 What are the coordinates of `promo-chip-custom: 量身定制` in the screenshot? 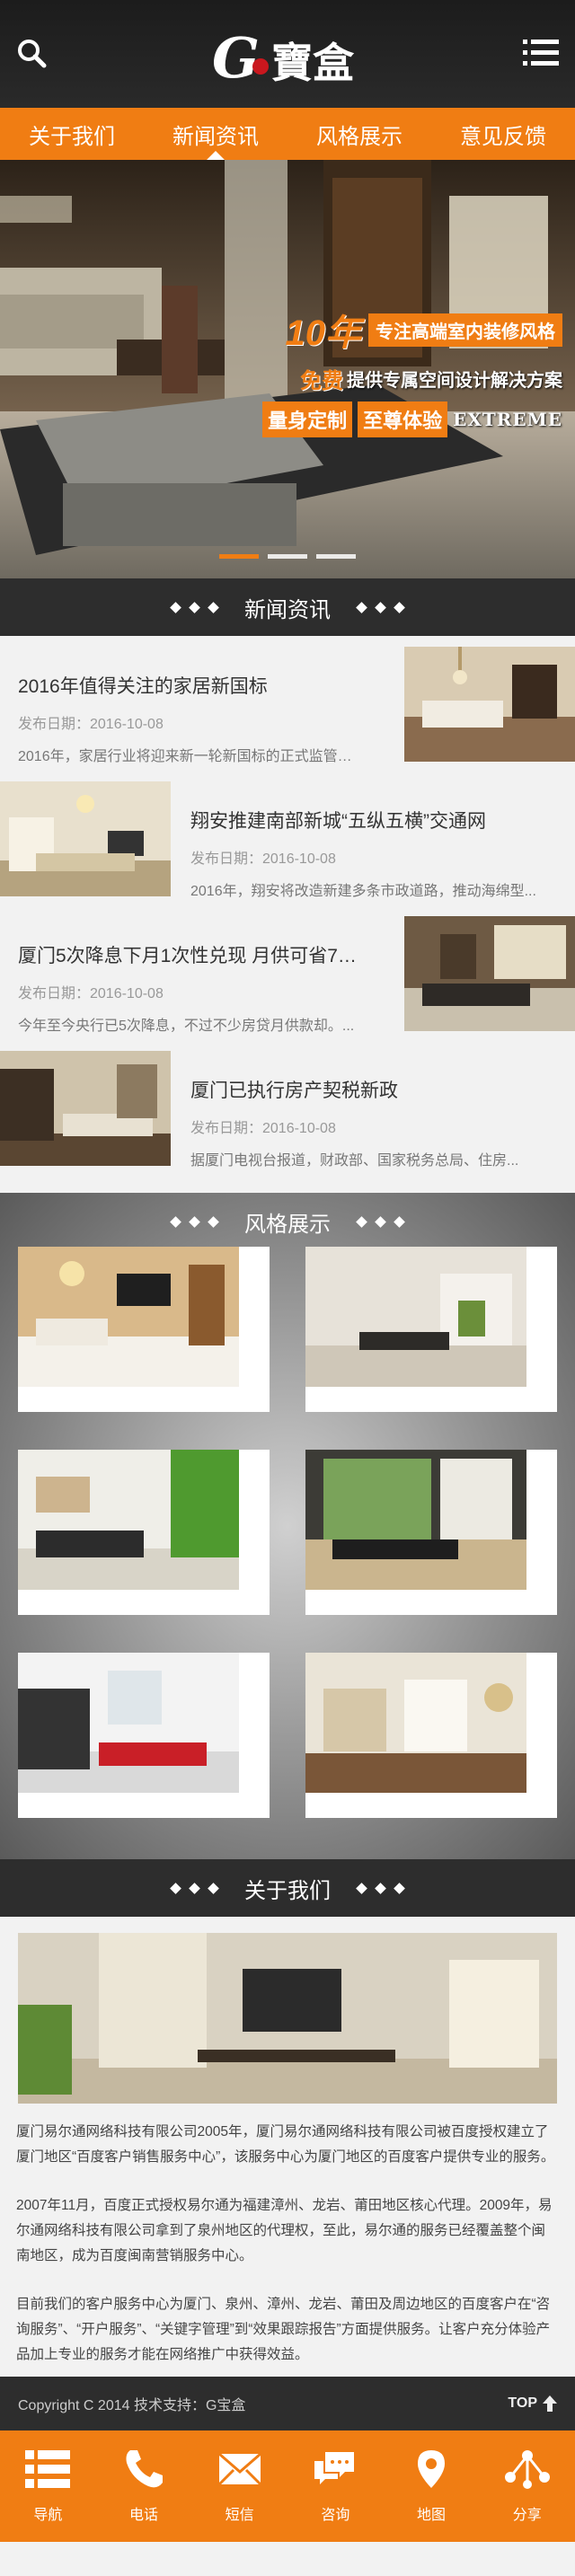 It's located at (307, 419).